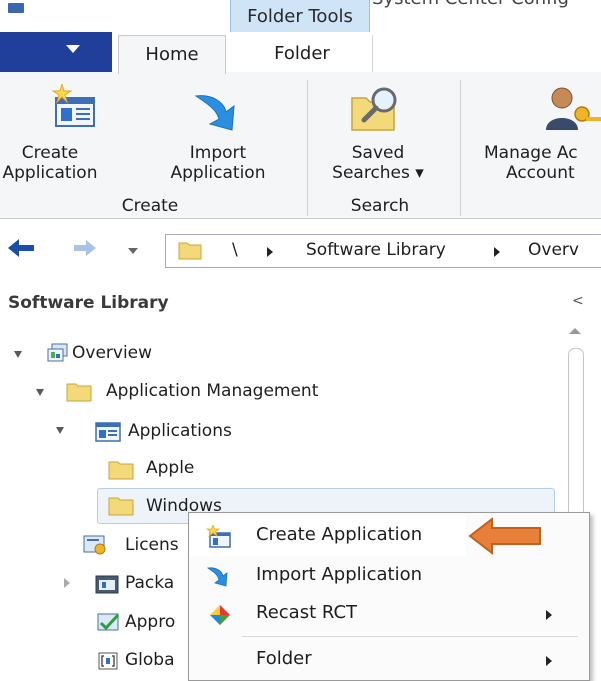  Describe the element at coordinates (218, 133) in the screenshot. I see `import-application-button: Import Application` at that location.